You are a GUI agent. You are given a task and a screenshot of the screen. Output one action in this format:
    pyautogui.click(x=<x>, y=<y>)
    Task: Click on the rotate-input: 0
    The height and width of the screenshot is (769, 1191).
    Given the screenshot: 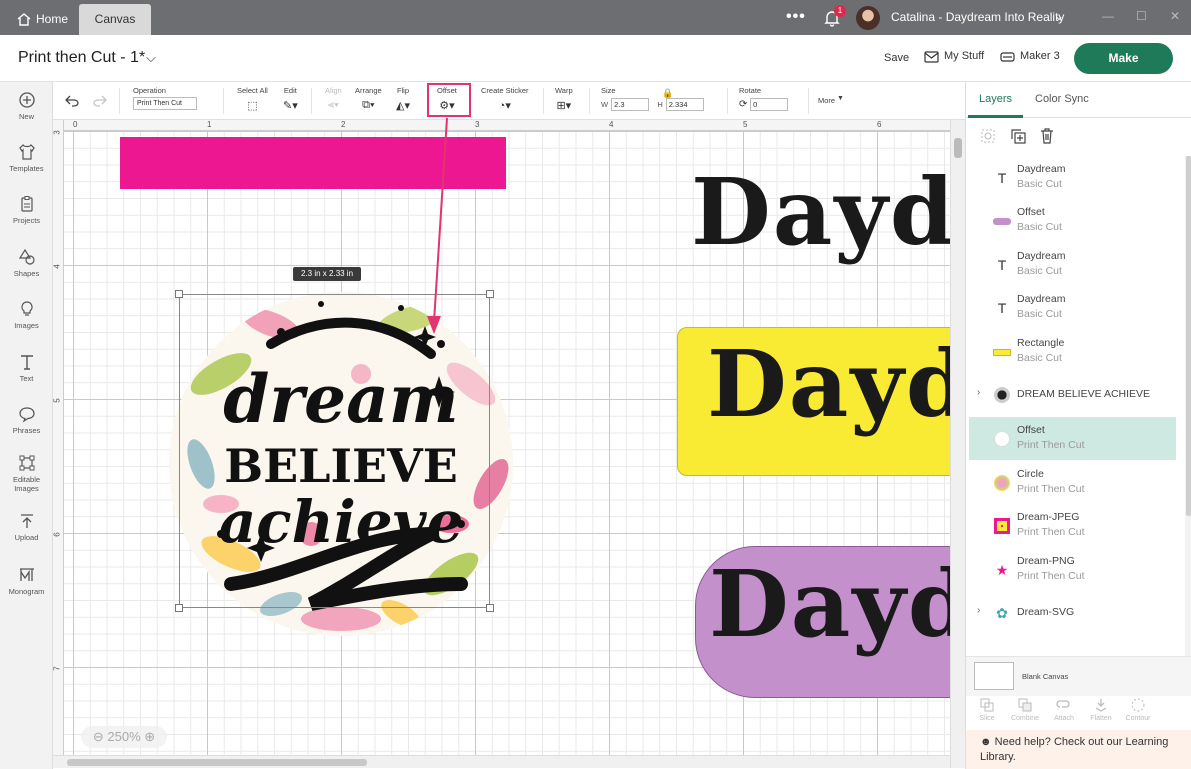 What is the action you would take?
    pyautogui.click(x=769, y=104)
    